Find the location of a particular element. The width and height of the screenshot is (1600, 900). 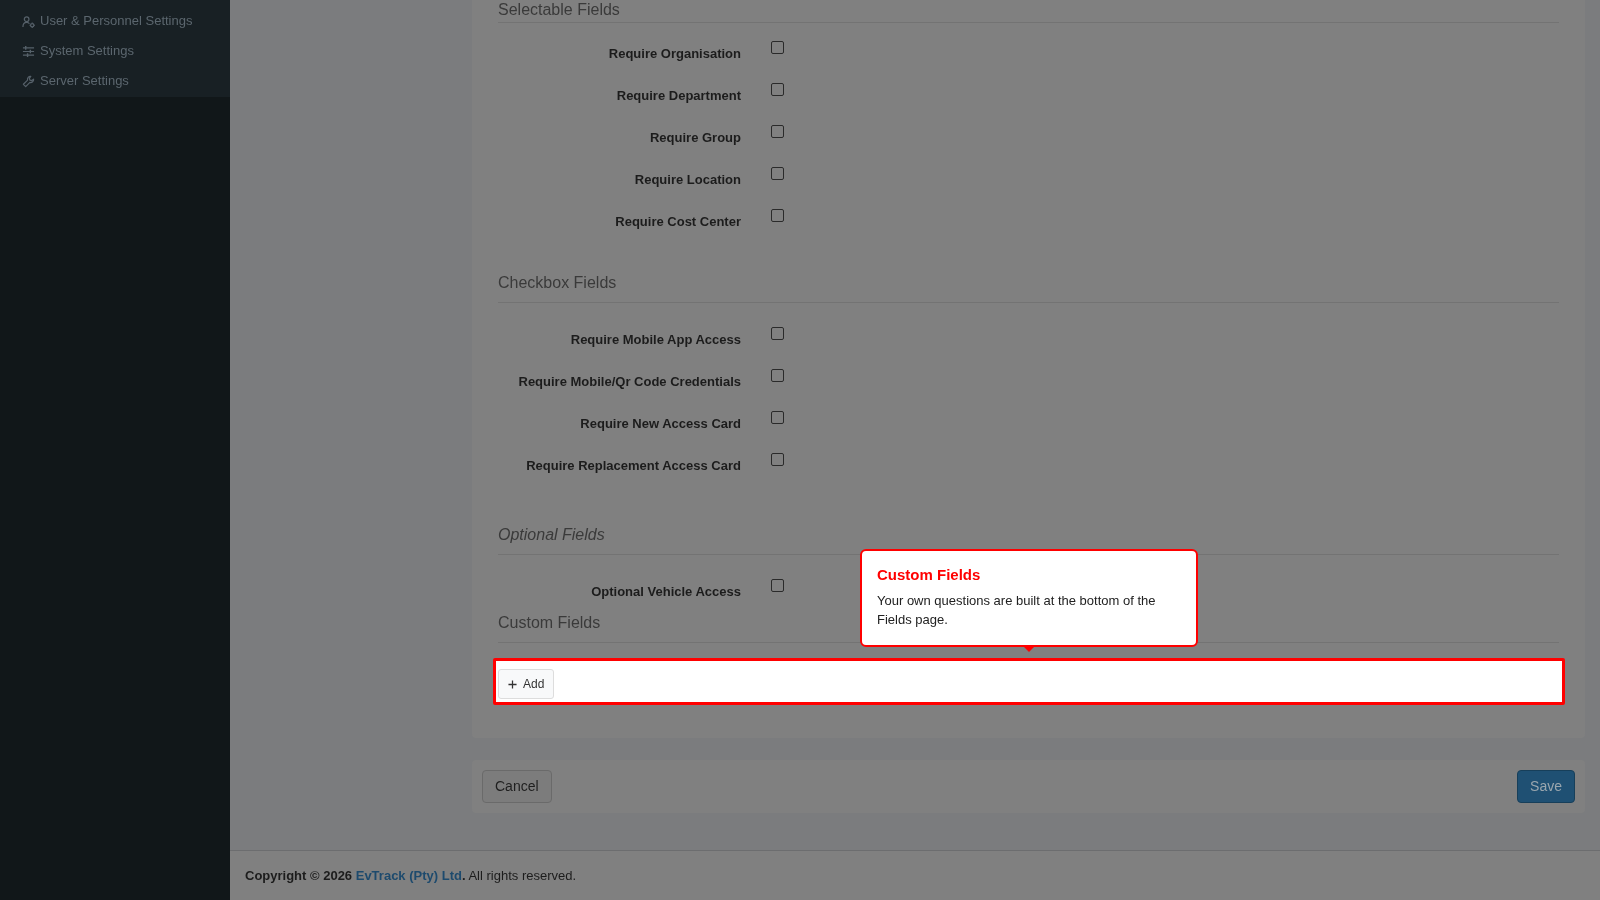

field-label: Require Mobile App Access is located at coordinates (655, 340).